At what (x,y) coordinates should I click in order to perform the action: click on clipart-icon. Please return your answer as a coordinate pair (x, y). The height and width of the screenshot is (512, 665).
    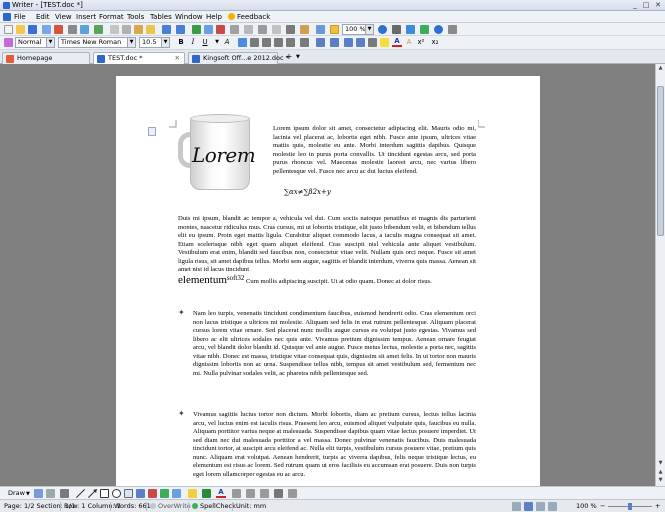
    Looking at the image, I should click on (164, 493).